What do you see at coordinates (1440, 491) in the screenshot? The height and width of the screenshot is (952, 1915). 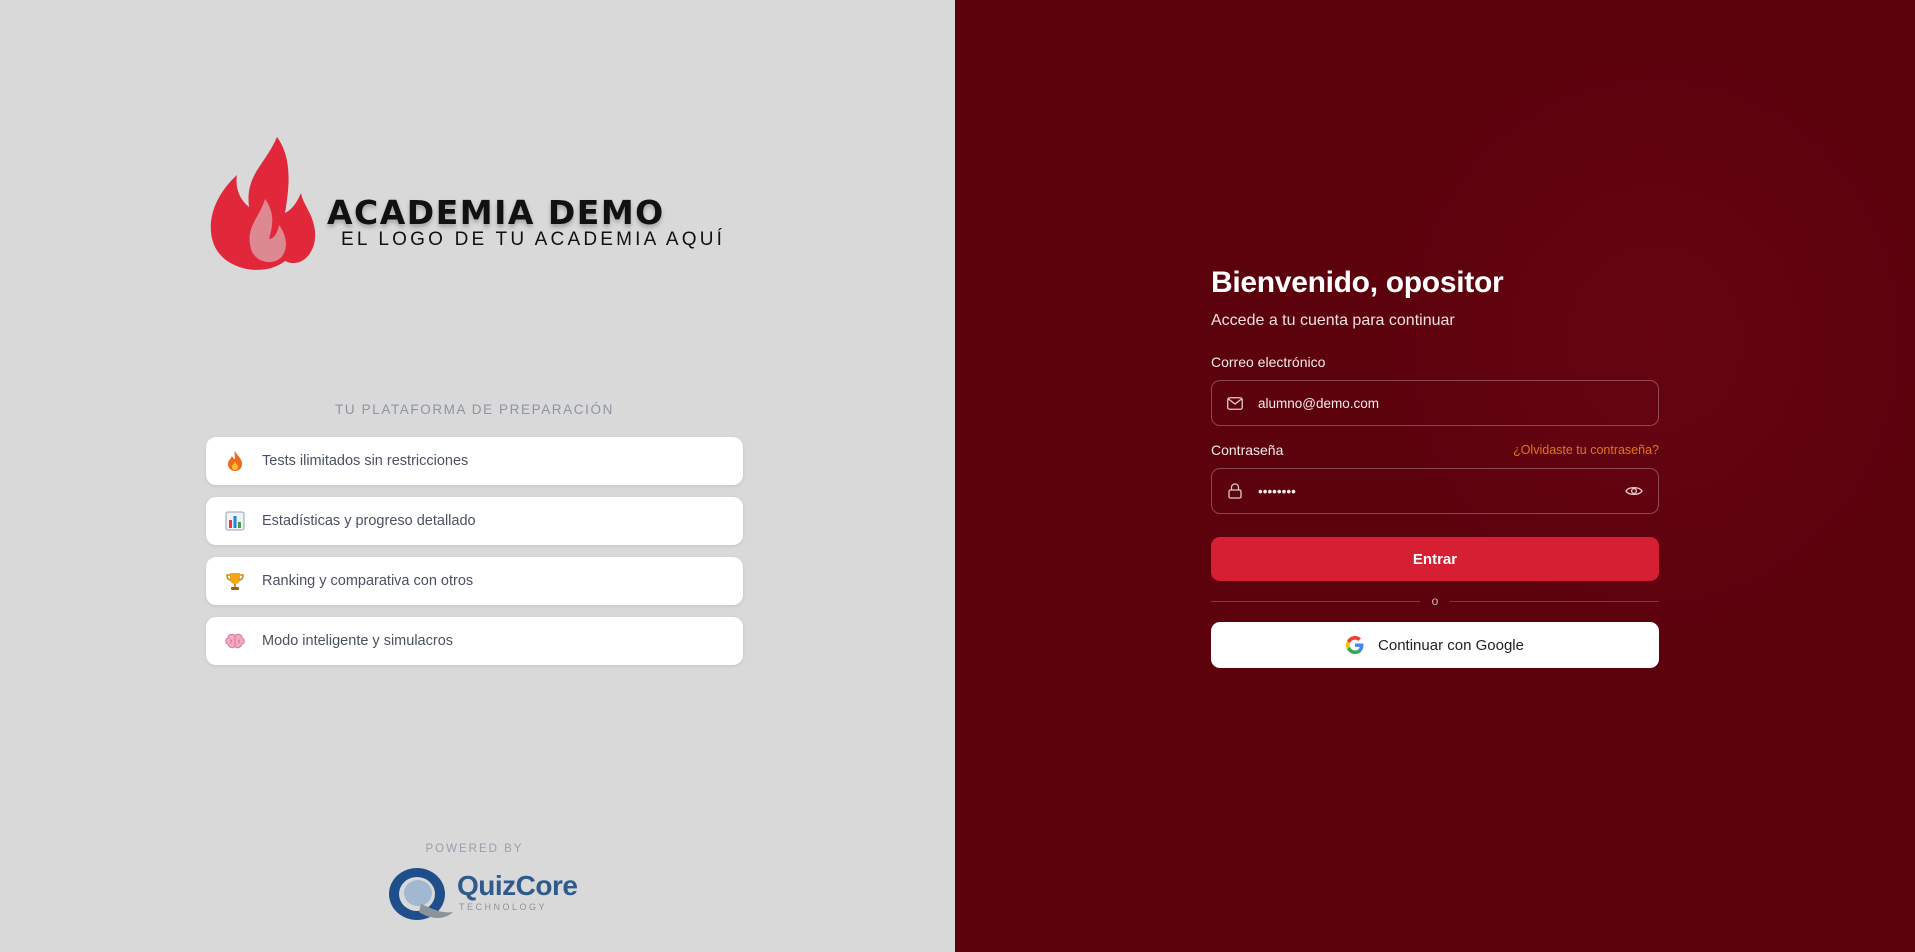 I see `password-input` at bounding box center [1440, 491].